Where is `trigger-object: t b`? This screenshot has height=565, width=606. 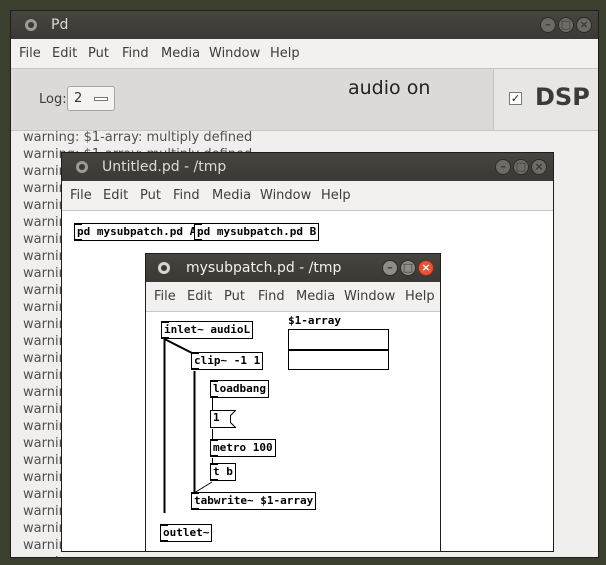
trigger-object: t b is located at coordinates (223, 472).